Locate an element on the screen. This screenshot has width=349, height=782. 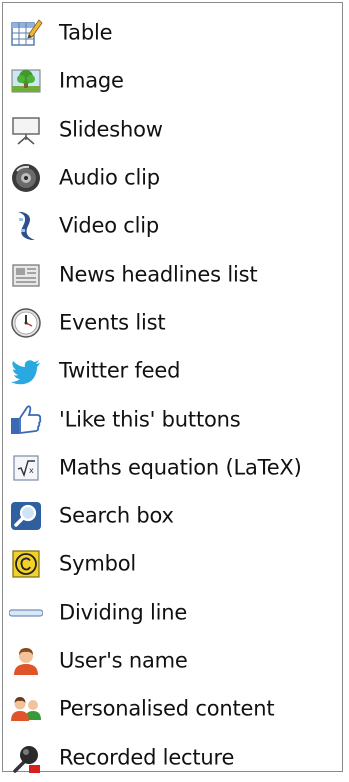
clock-icon is located at coordinates (26, 323).